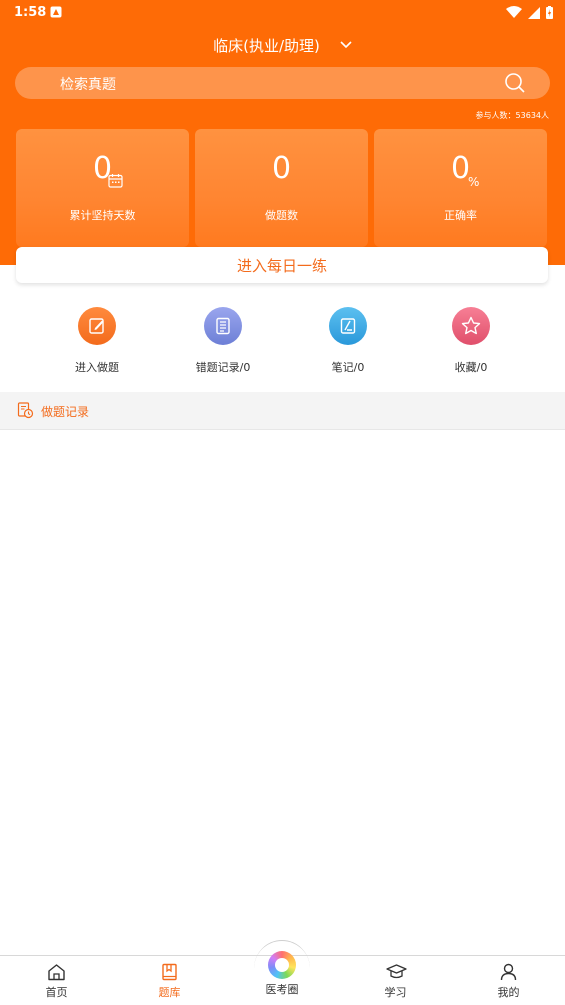 The width and height of the screenshot is (565, 1005). Describe the element at coordinates (56, 12) in the screenshot. I see `app-notification-icon` at that location.